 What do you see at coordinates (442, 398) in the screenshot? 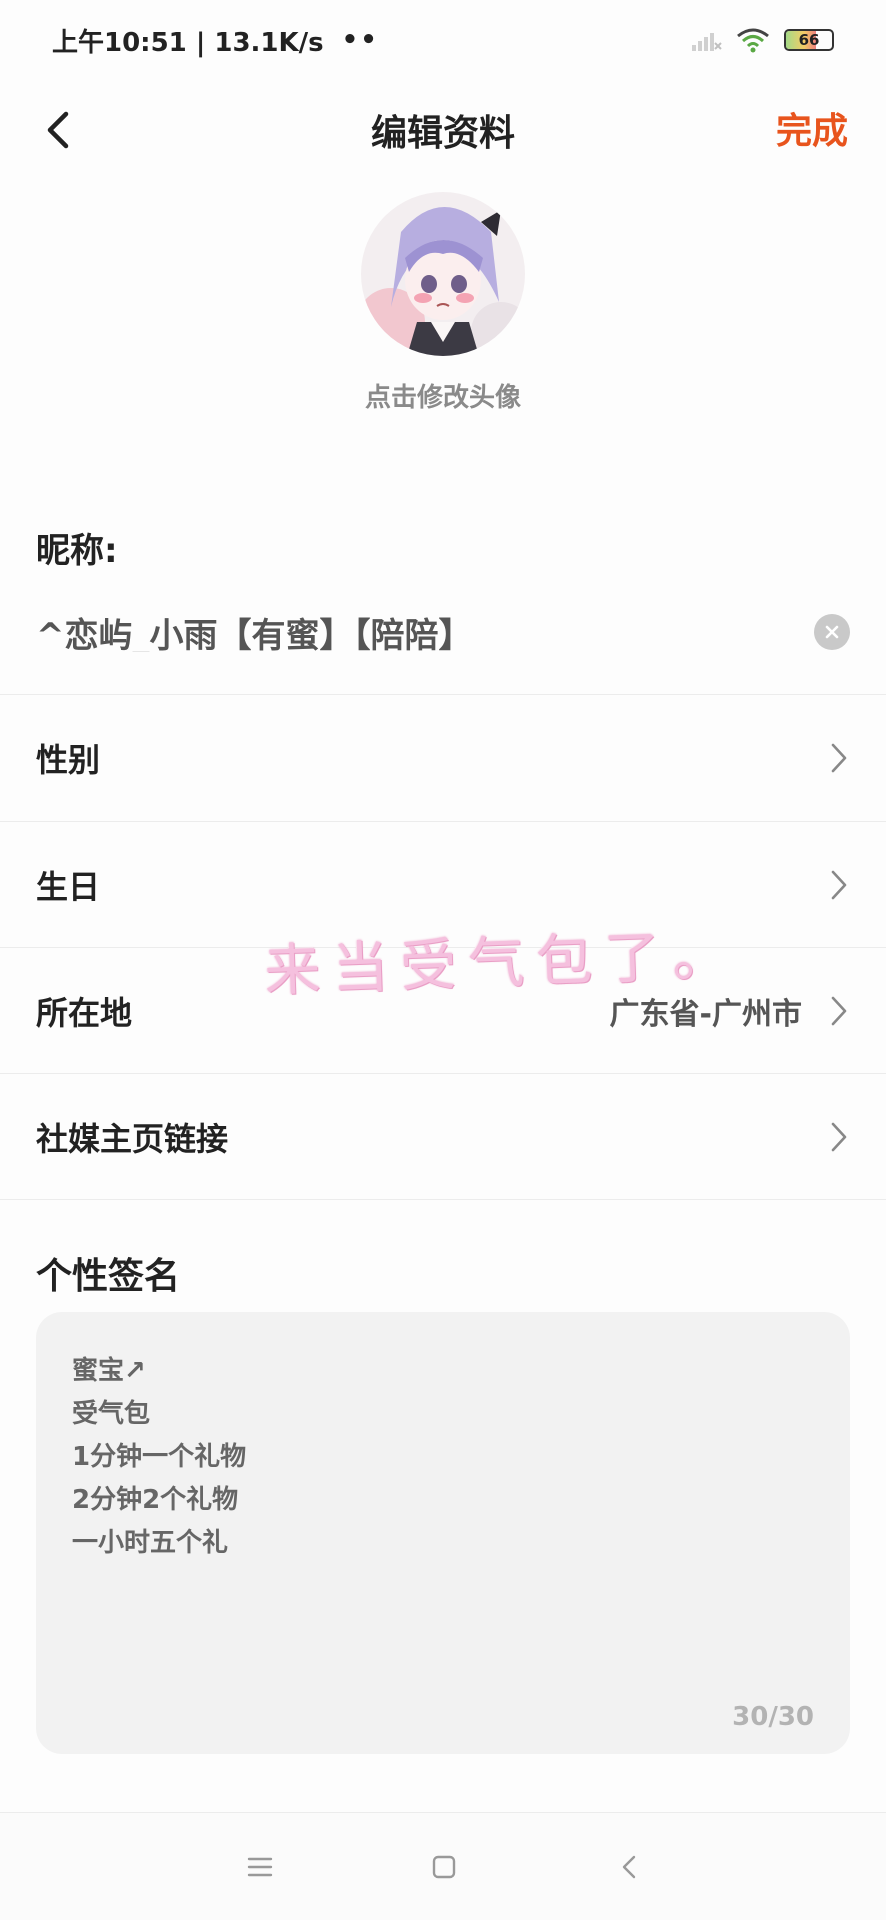
I see `avatar-hint: 点击修改头像` at bounding box center [442, 398].